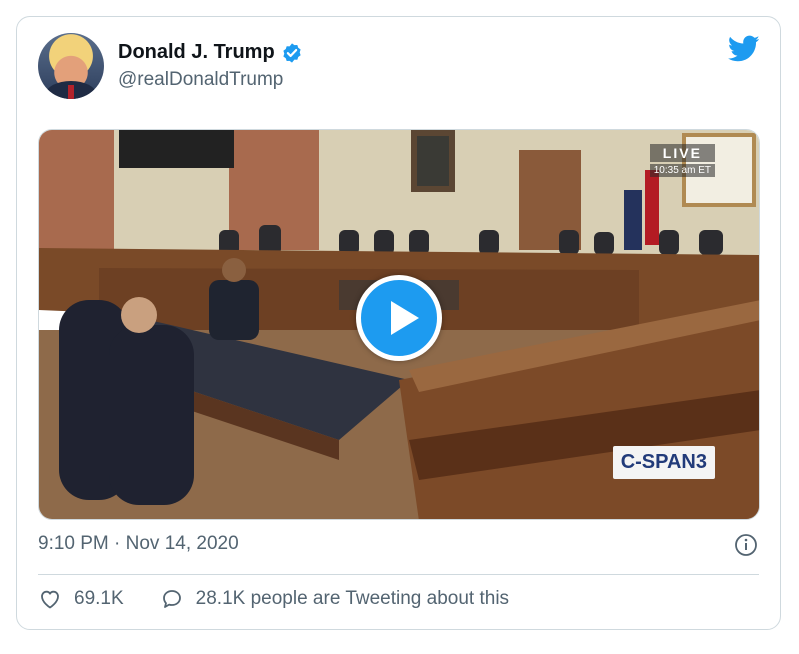 Image resolution: width=799 pixels, height=654 pixels. I want to click on play-icon, so click(399, 317).